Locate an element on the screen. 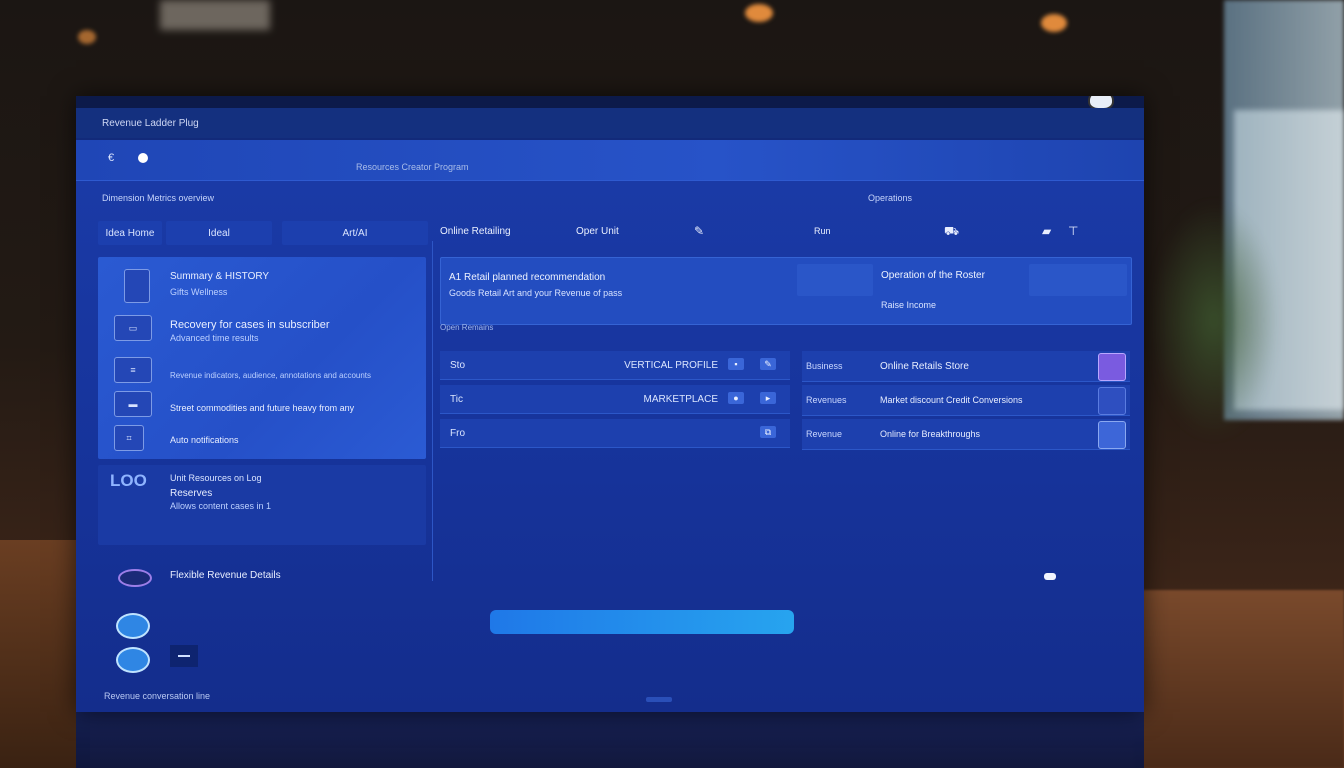 This screenshot has width=1344, height=768. row-value: Market discount Credit Conversions is located at coordinates (951, 400).